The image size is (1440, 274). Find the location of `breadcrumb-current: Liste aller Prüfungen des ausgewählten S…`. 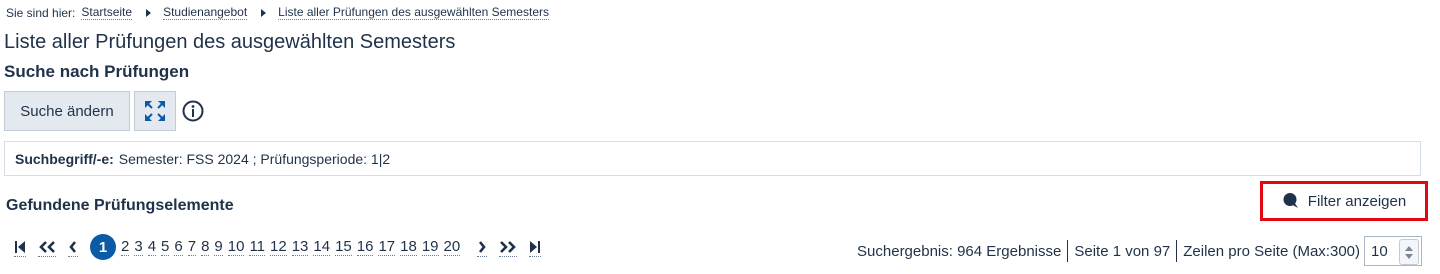

breadcrumb-current: Liste aller Prüfungen des ausgewählten S… is located at coordinates (413, 12).